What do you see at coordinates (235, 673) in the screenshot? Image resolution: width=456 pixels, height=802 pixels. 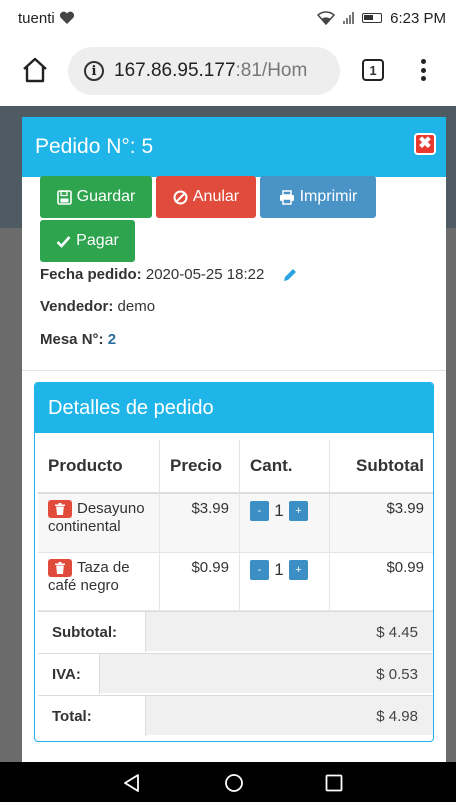 I see `tax-row: IVA: $ 0.53` at bounding box center [235, 673].